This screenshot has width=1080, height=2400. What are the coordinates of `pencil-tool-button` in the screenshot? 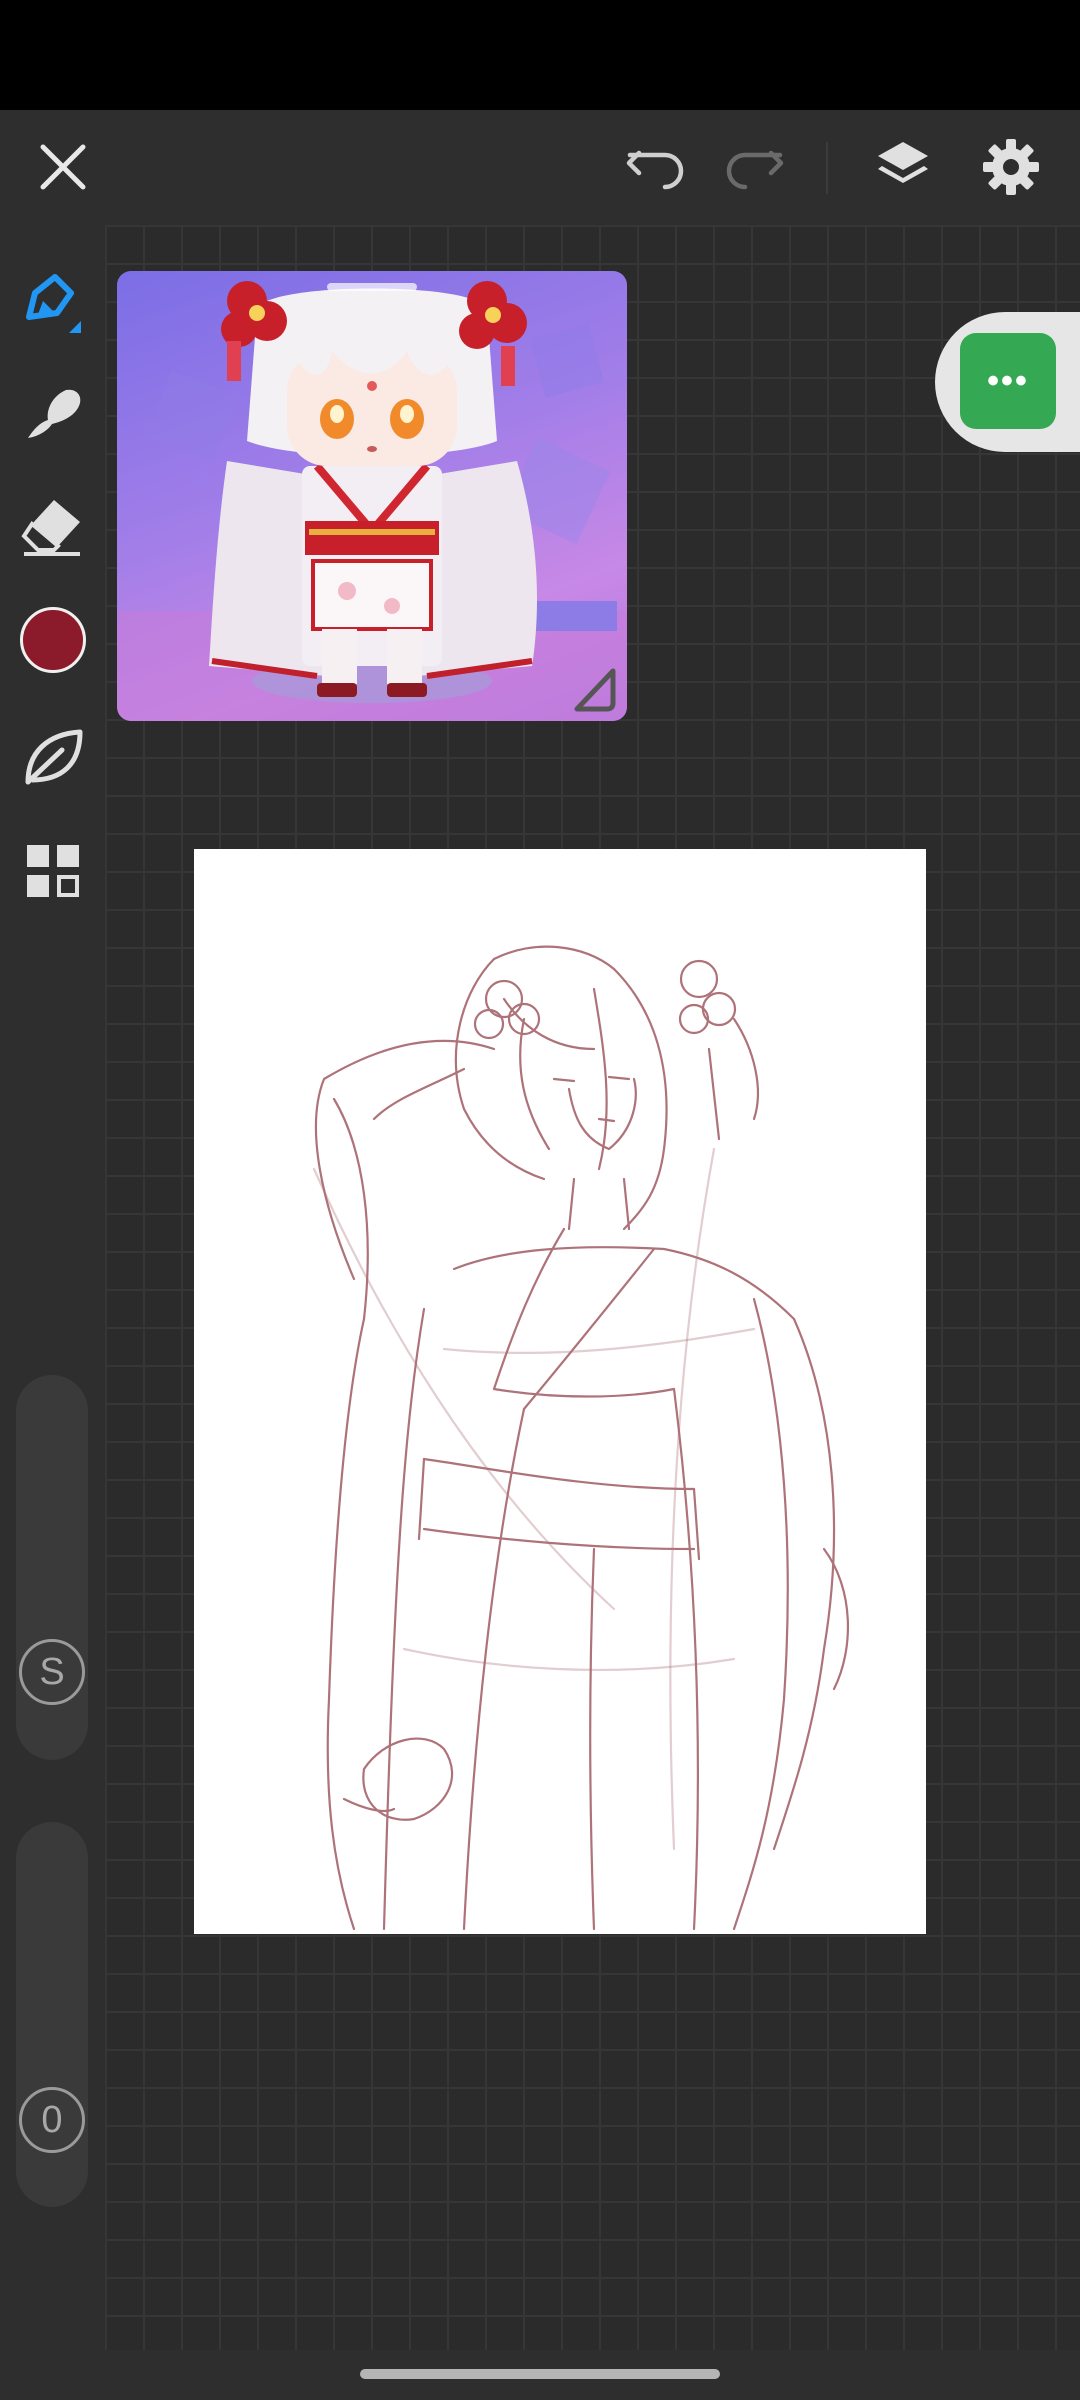 It's located at (53, 301).